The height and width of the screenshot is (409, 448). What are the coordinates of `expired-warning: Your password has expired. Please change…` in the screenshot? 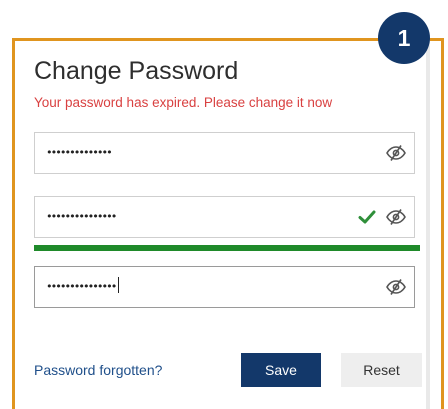 It's located at (183, 102).